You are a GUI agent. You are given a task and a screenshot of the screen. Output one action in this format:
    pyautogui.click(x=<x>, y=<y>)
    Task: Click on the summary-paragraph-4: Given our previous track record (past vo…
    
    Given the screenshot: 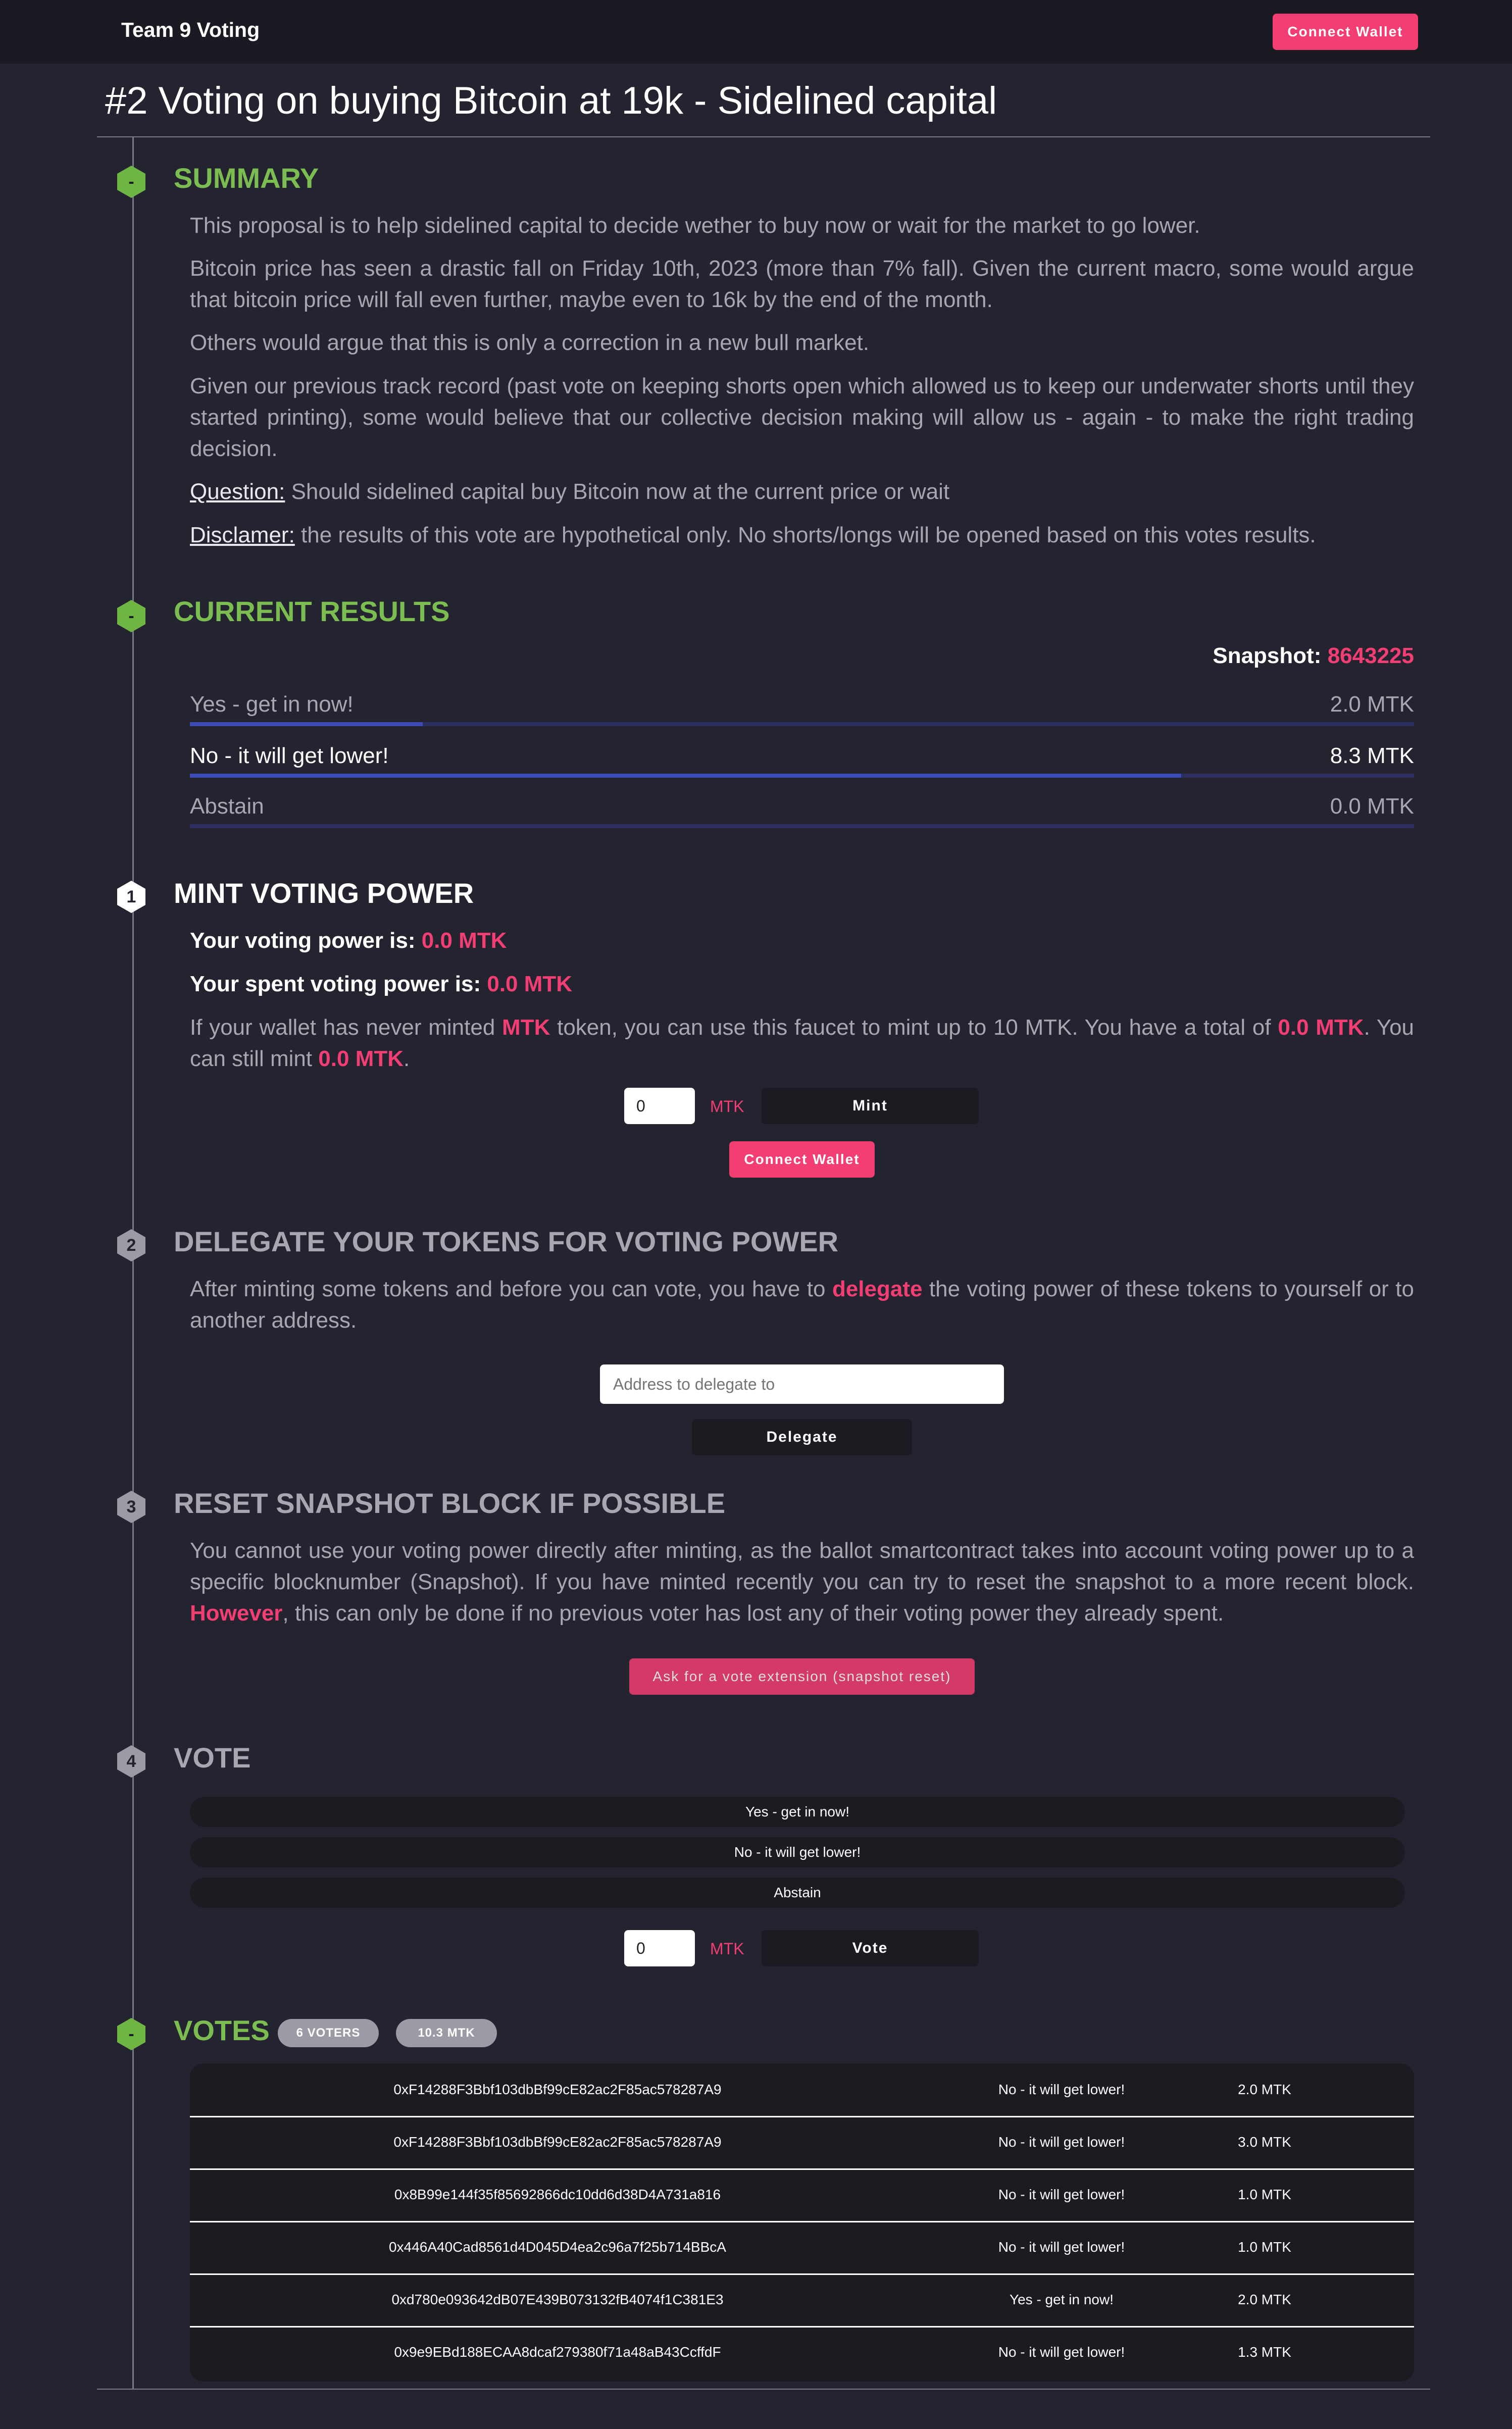 What is the action you would take?
    pyautogui.click(x=802, y=417)
    